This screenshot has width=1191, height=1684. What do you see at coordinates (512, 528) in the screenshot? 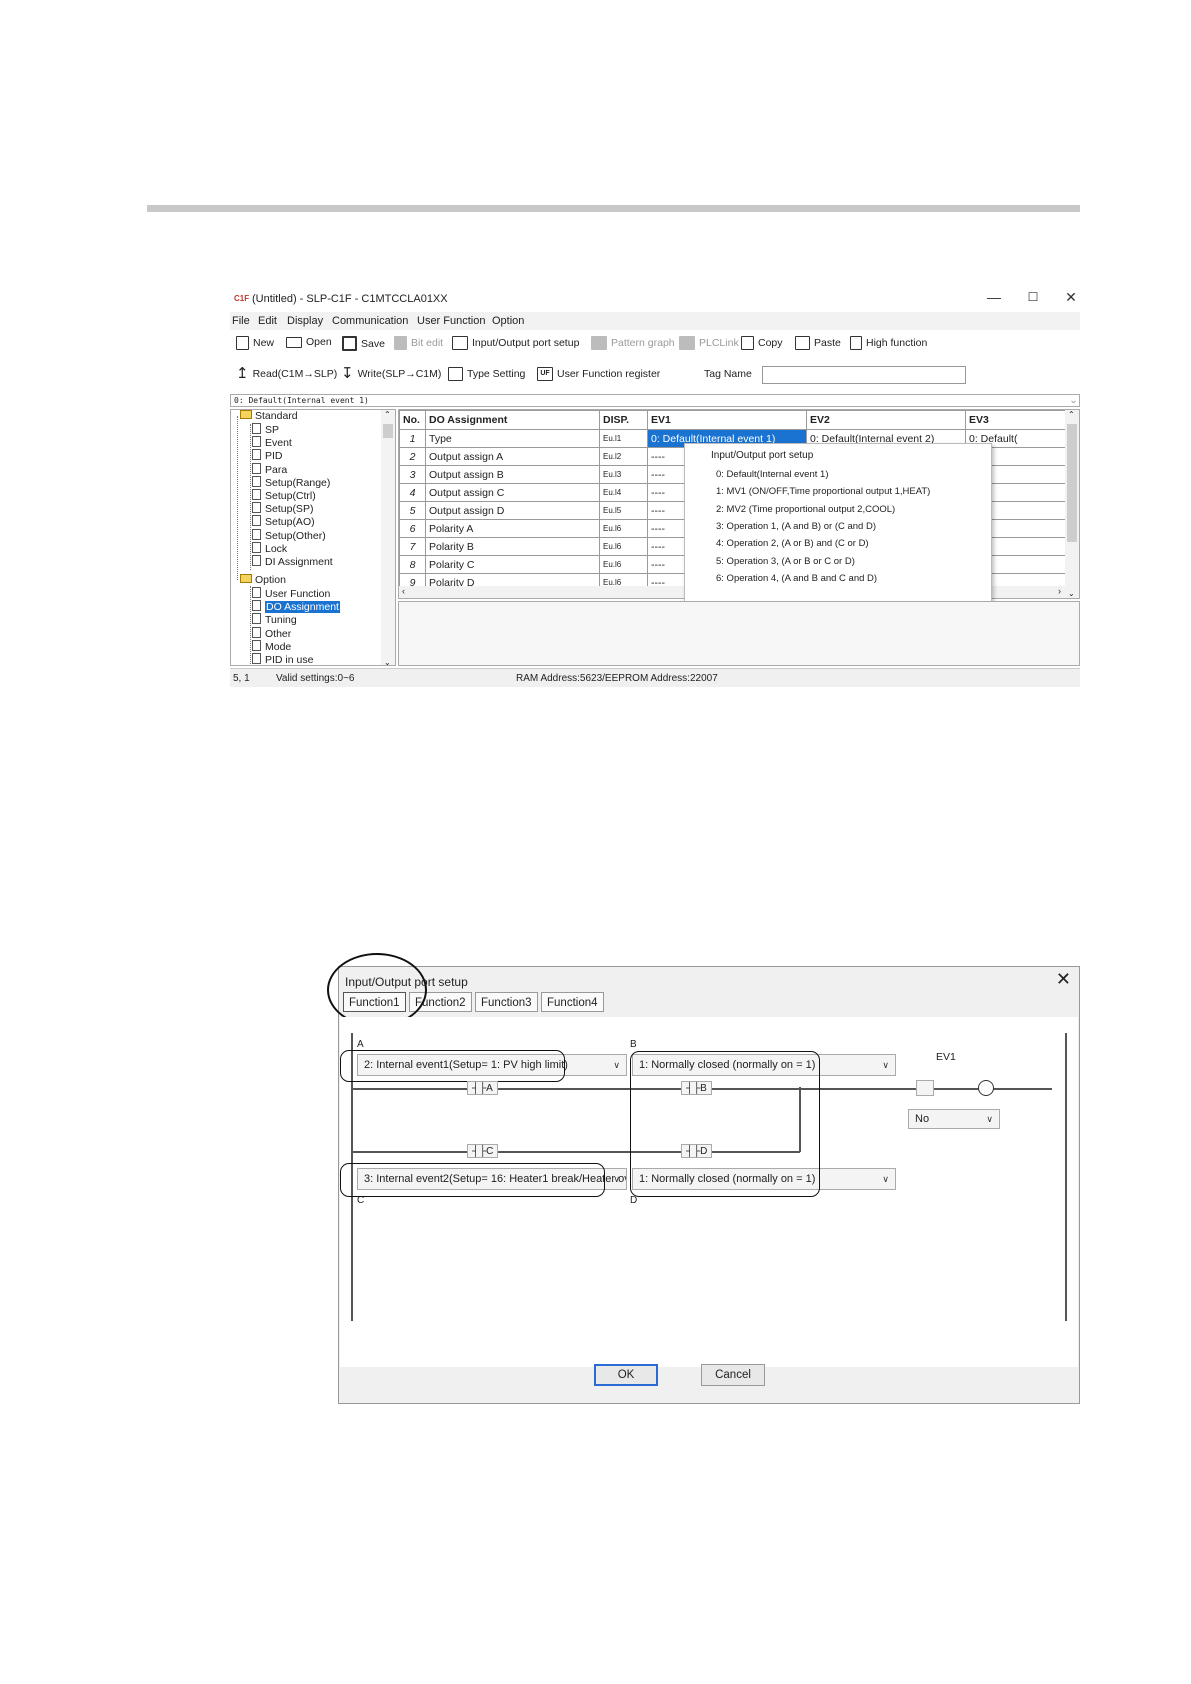
I see `cell-name: Polarity A` at bounding box center [512, 528].